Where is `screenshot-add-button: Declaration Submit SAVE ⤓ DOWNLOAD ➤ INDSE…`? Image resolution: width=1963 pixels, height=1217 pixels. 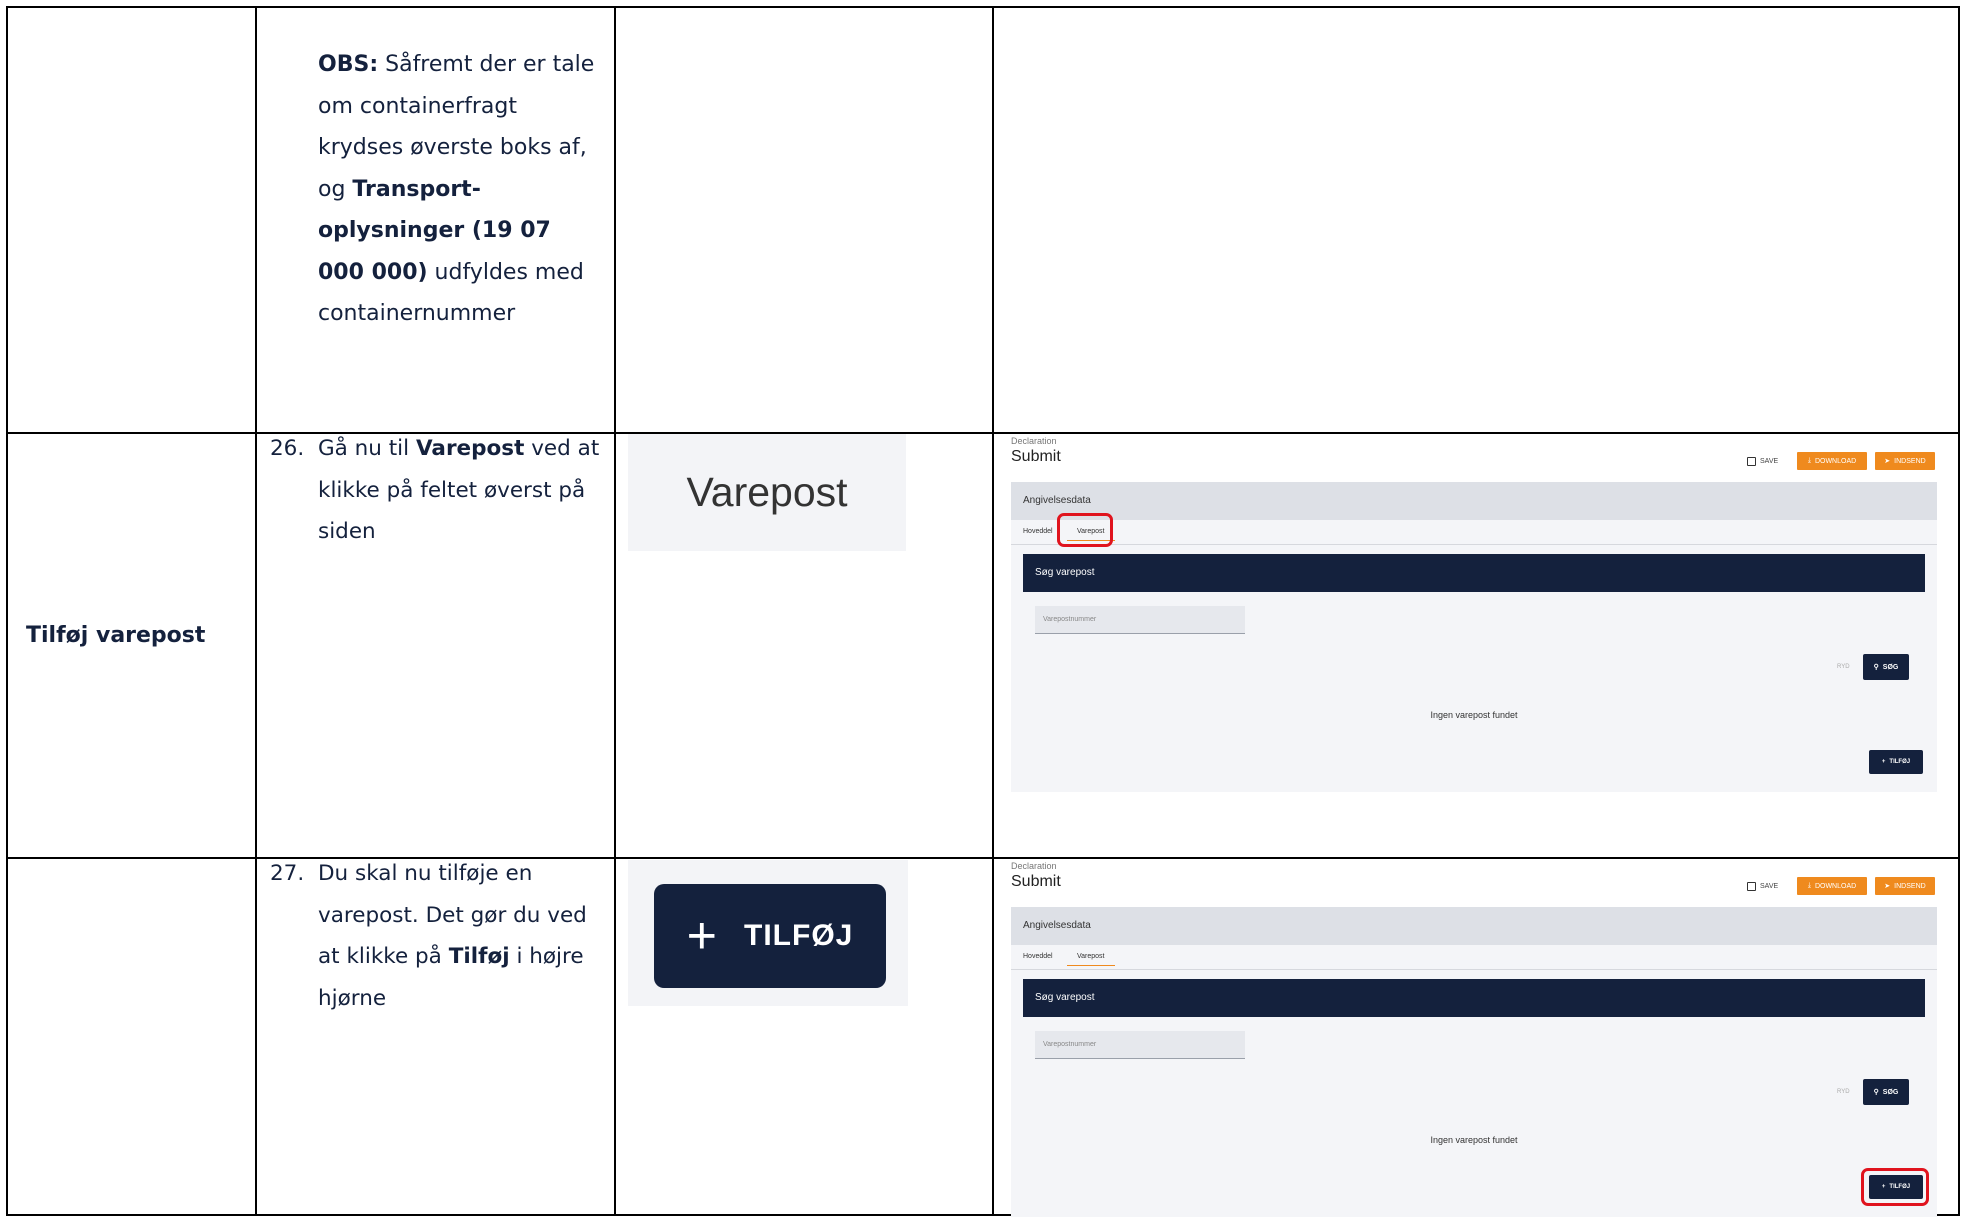 screenshot-add-button: Declaration Submit SAVE ⤓ DOWNLOAD ➤ INDSE… is located at coordinates (1474, 1039).